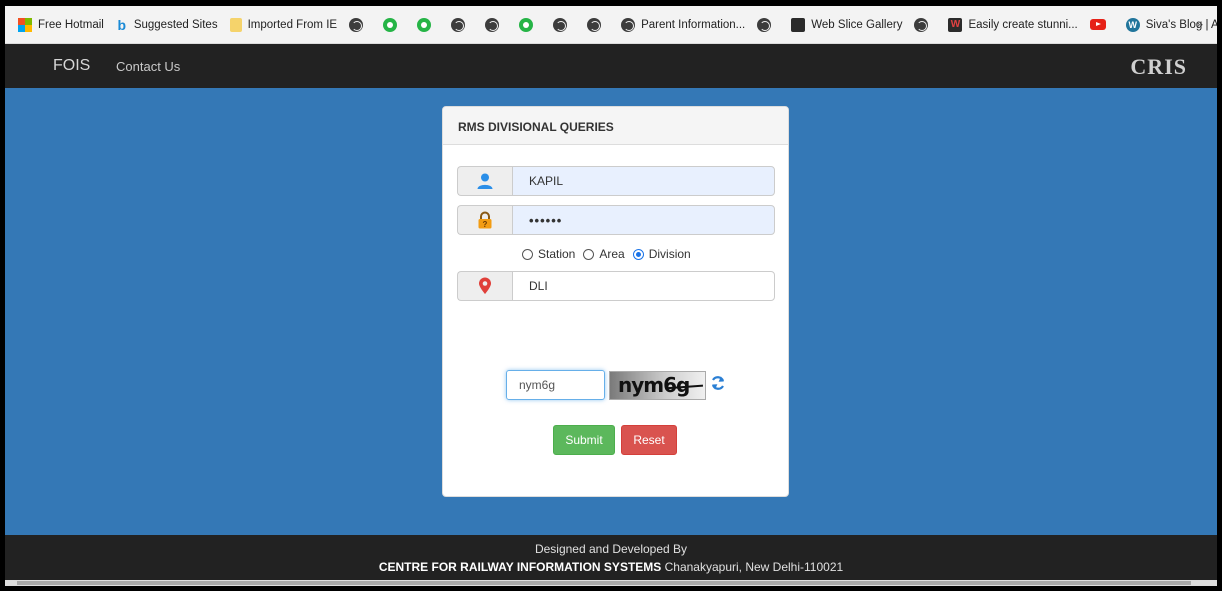 The width and height of the screenshot is (1222, 591). I want to click on panel-title: RMS DIVISIONAL QUERIES, so click(615, 126).